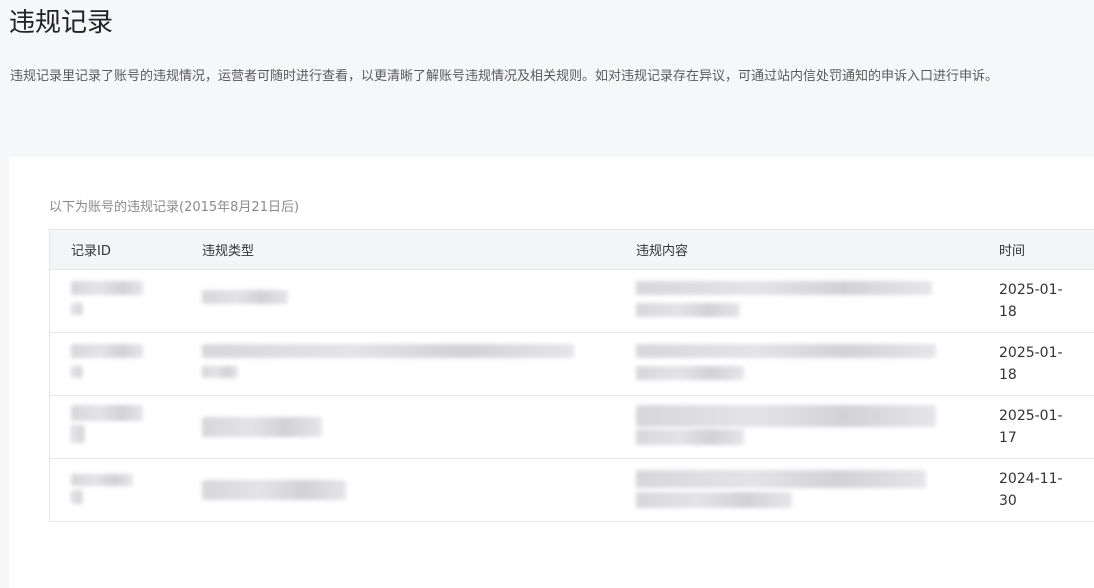  What do you see at coordinates (1041, 249) in the screenshot?
I see `column-header-time: 时间` at bounding box center [1041, 249].